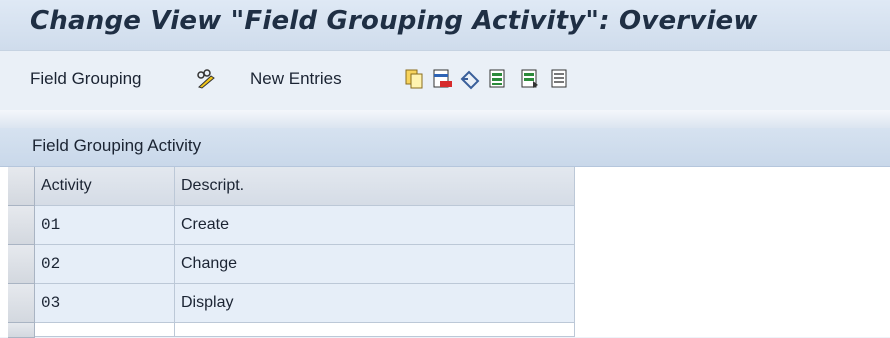 This screenshot has width=890, height=338. Describe the element at coordinates (375, 186) in the screenshot. I see `column-header-description: Descript.` at that location.